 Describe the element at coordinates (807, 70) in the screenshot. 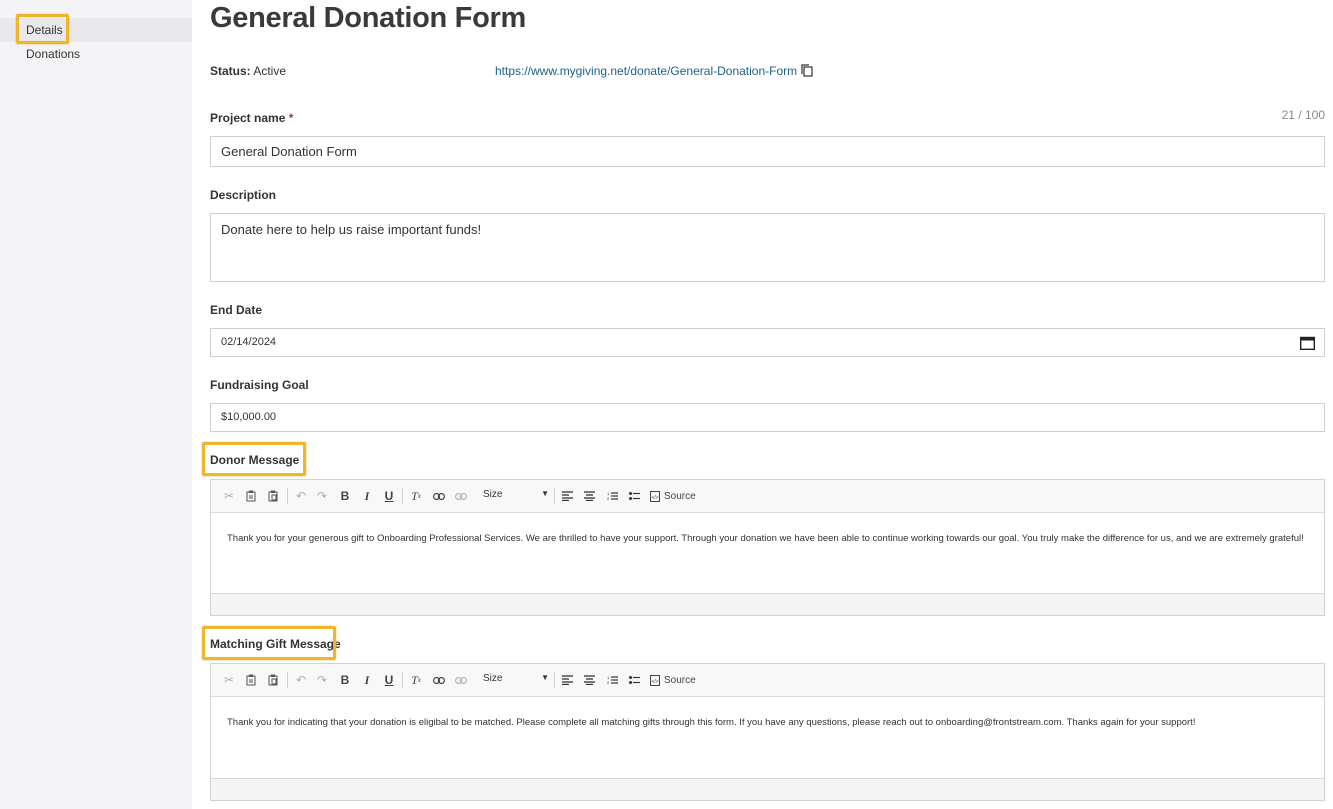

I see `copy-link-icon` at that location.